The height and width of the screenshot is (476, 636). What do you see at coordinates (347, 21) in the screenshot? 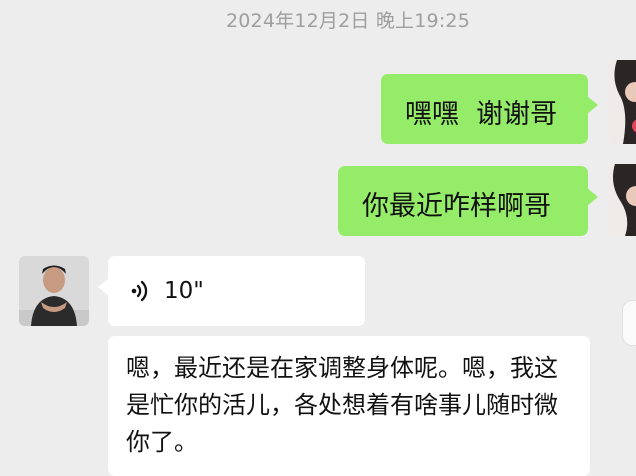
I see `chat-timestamp: 2024年12月2日 晚上19:25` at bounding box center [347, 21].